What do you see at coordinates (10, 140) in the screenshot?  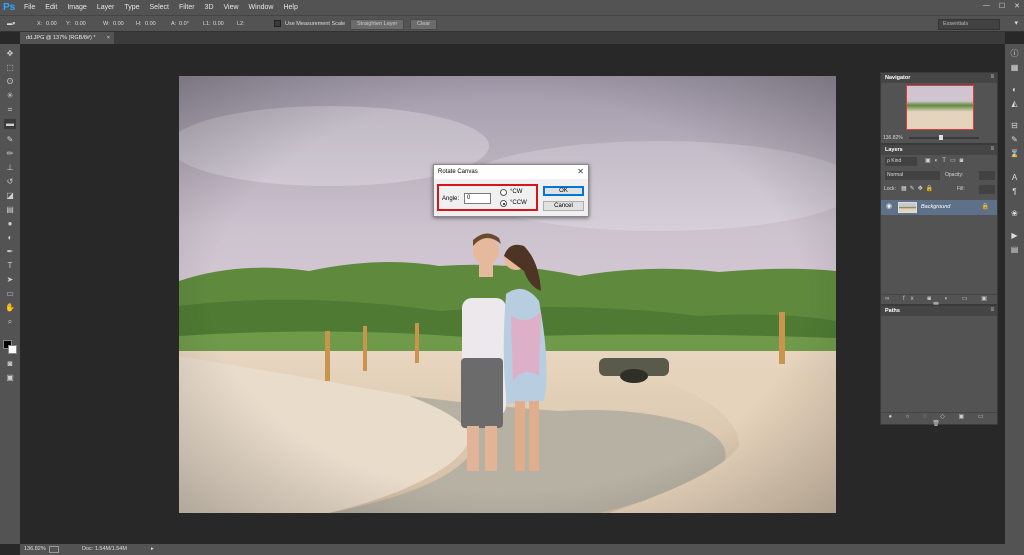 I see `healing-brush-tool-icon: ✎` at bounding box center [10, 140].